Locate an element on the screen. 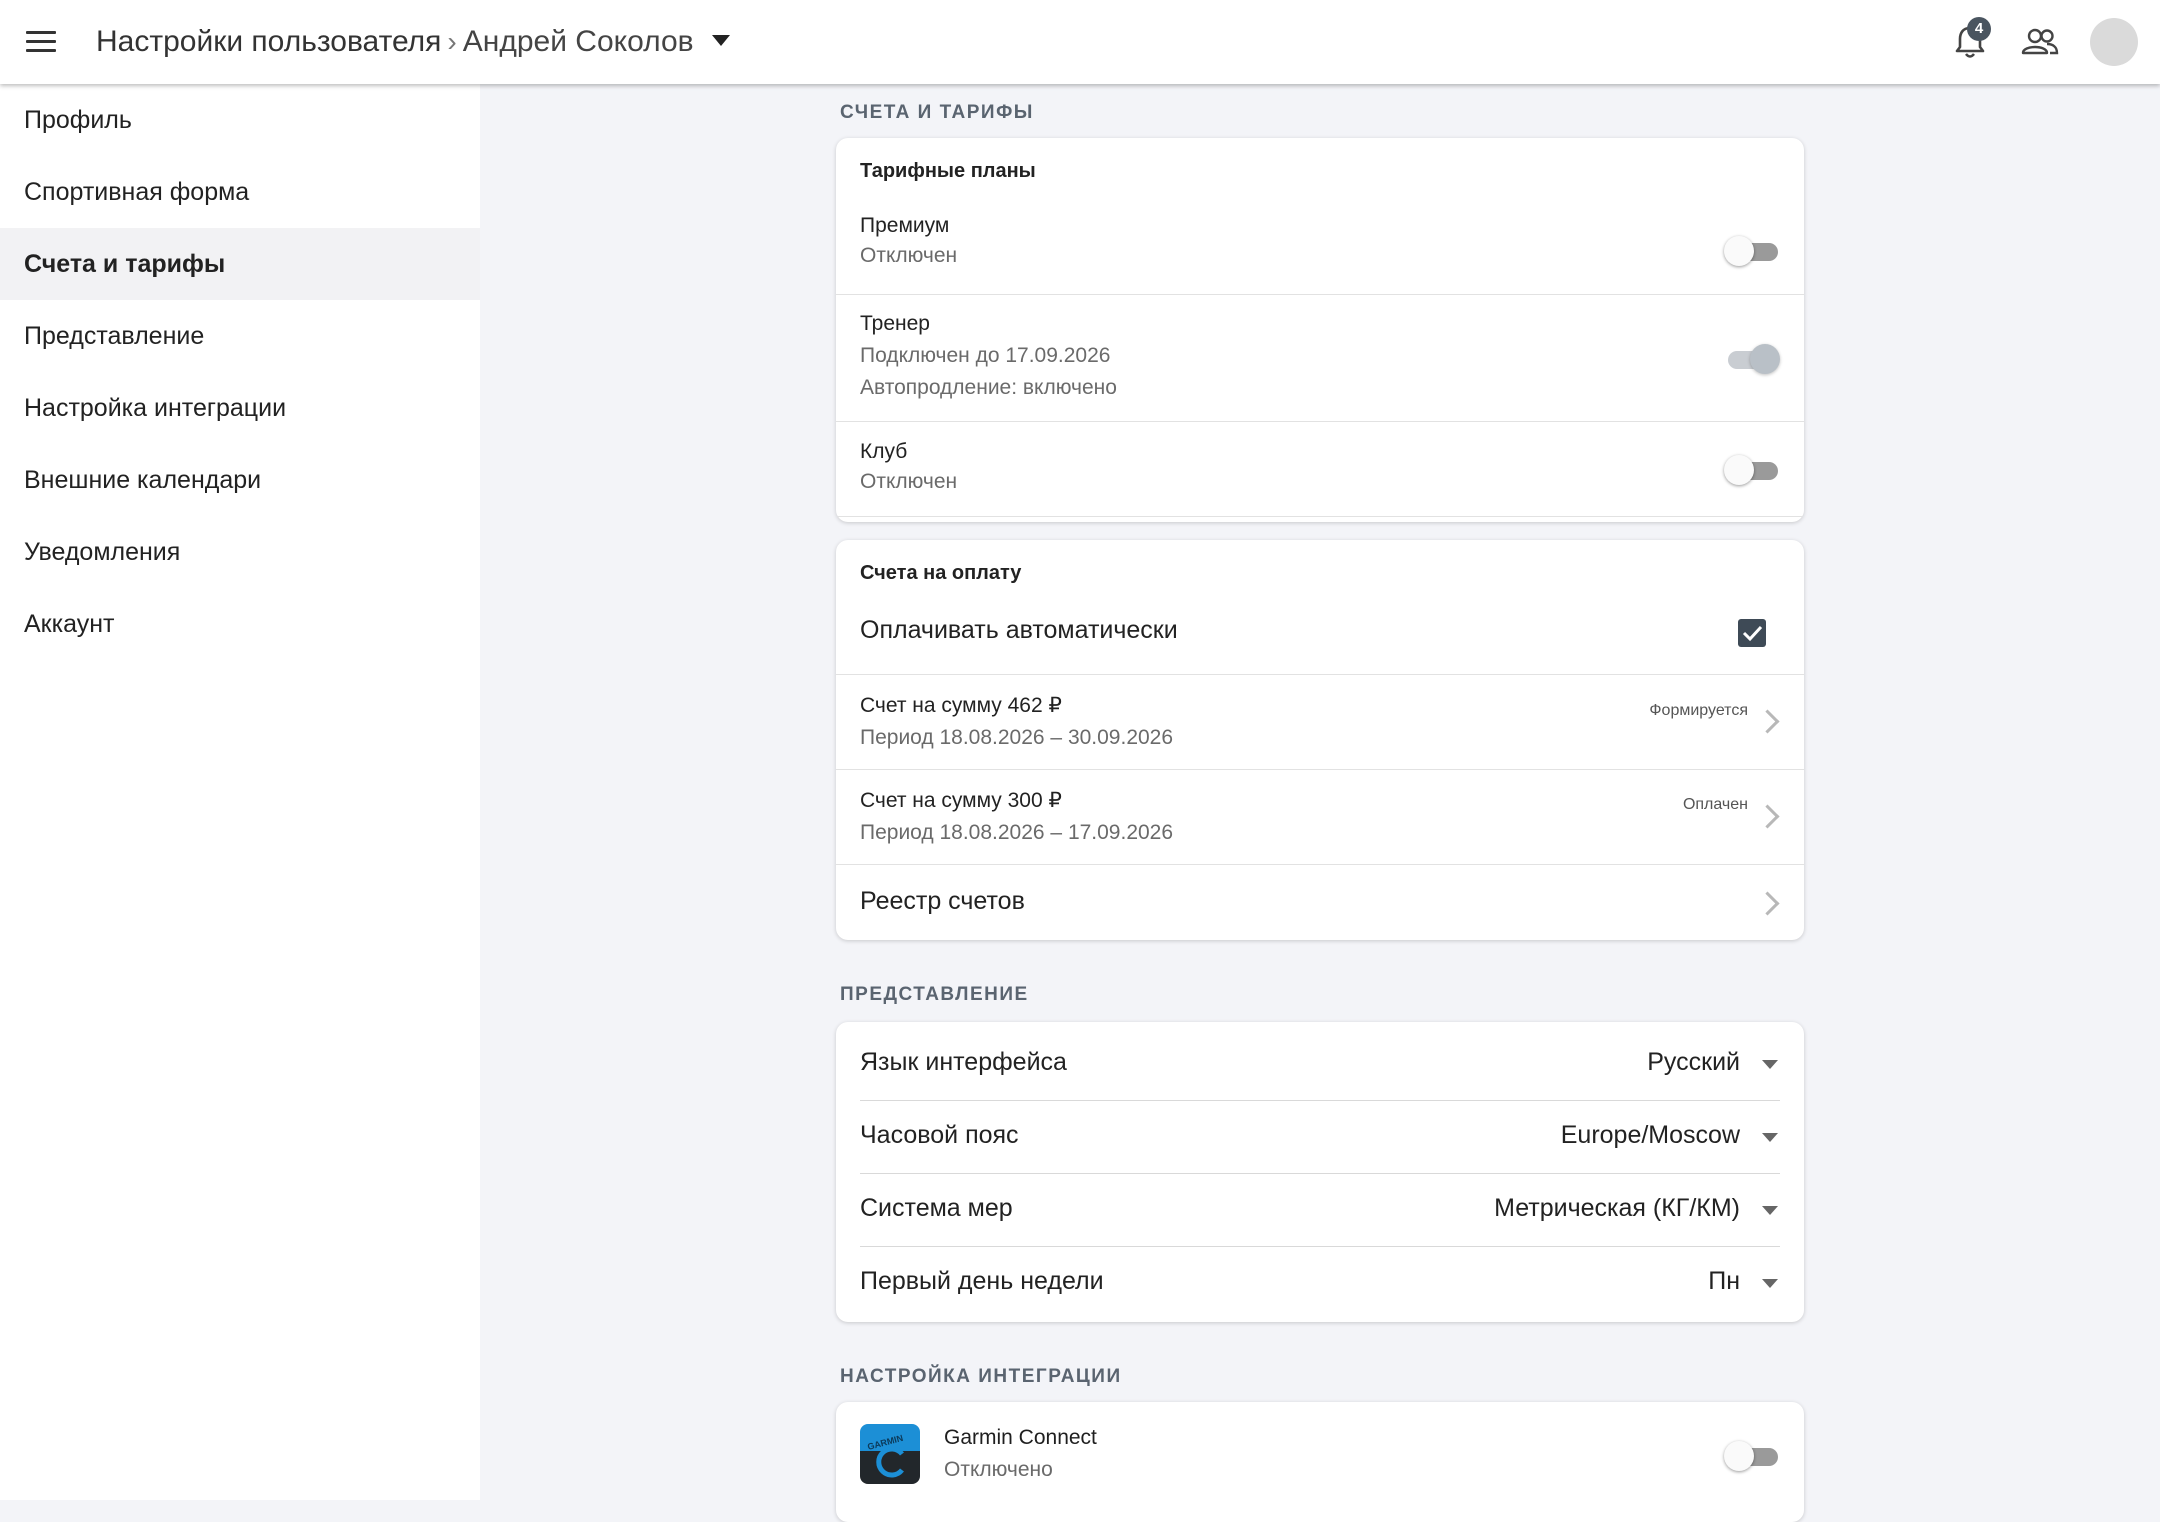 The height and width of the screenshot is (1522, 2160). autopay-label: Оплачивать автоматически is located at coordinates (1019, 630).